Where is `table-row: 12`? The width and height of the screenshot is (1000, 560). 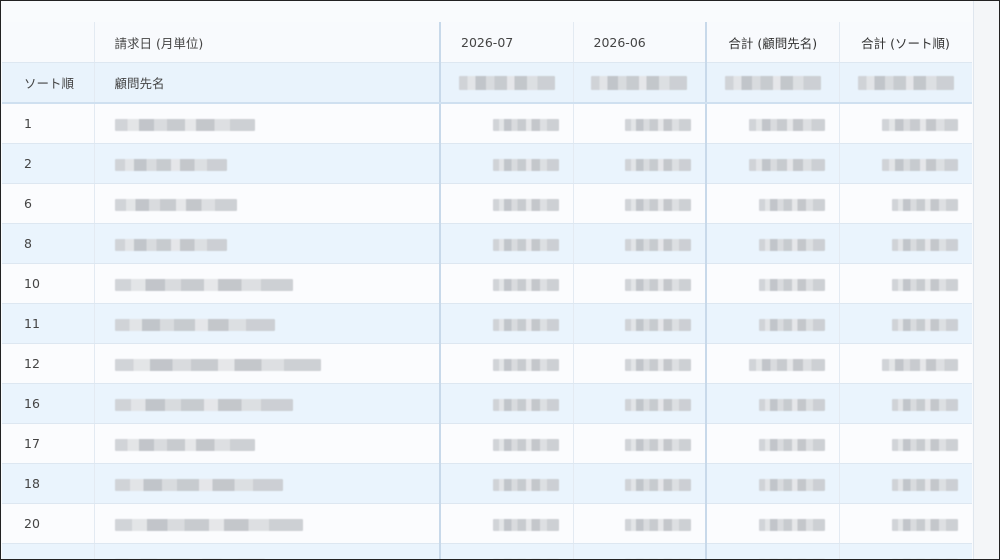
table-row: 12 is located at coordinates (487, 363).